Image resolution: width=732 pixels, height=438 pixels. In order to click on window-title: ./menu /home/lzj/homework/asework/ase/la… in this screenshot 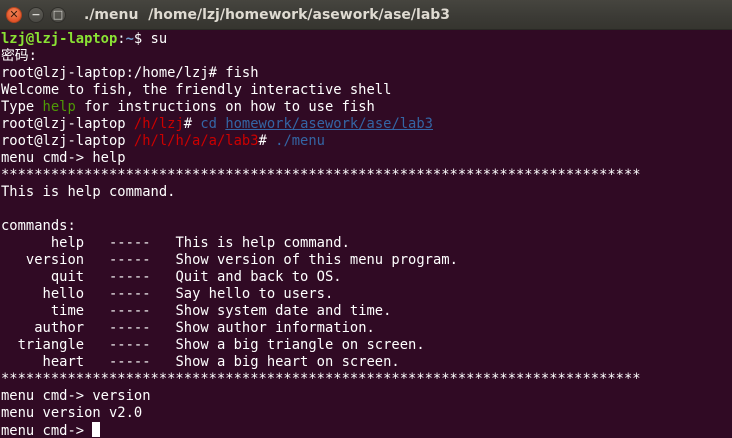, I will do `click(267, 14)`.